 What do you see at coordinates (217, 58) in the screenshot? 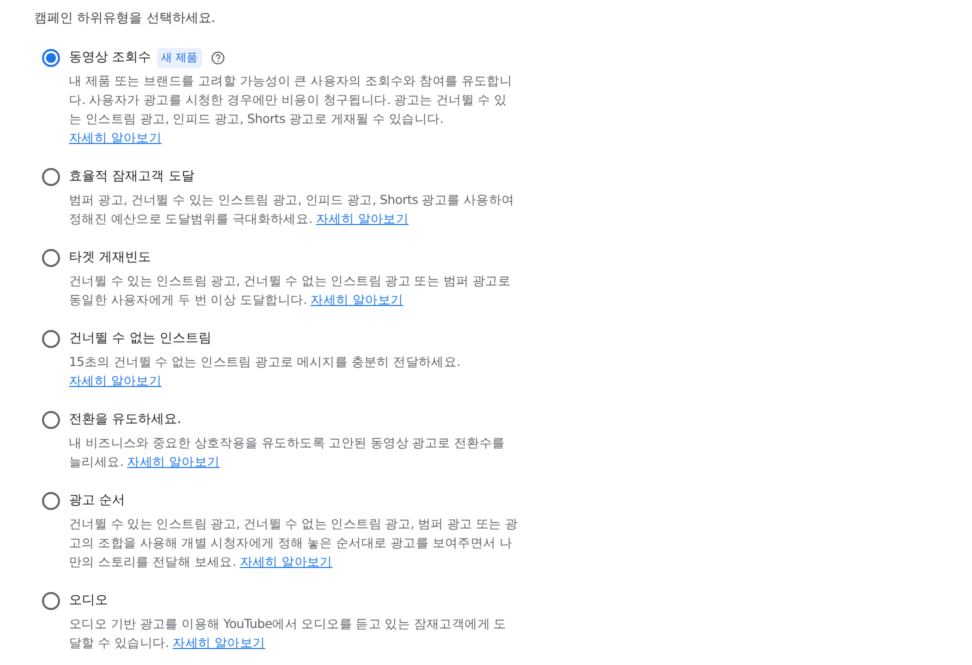
I see `help-icon` at bounding box center [217, 58].